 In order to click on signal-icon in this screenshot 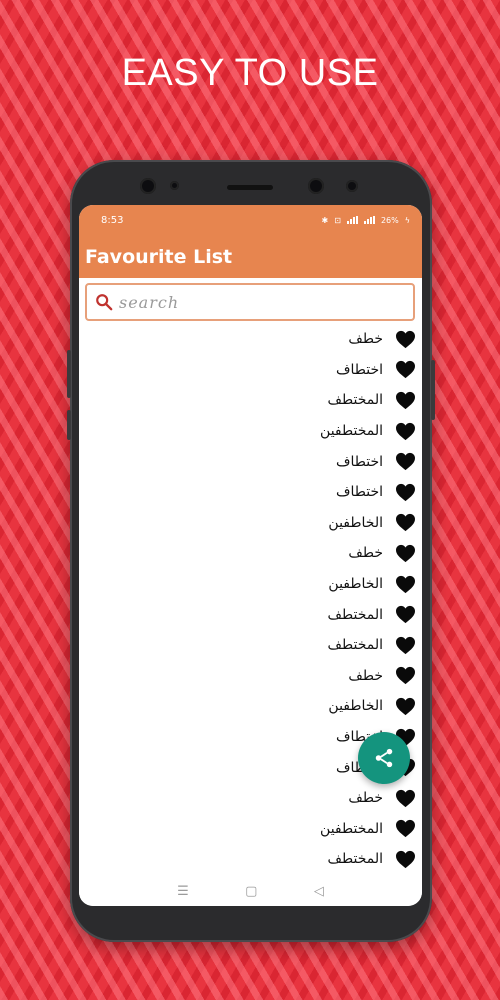, I will do `click(352, 220)`.